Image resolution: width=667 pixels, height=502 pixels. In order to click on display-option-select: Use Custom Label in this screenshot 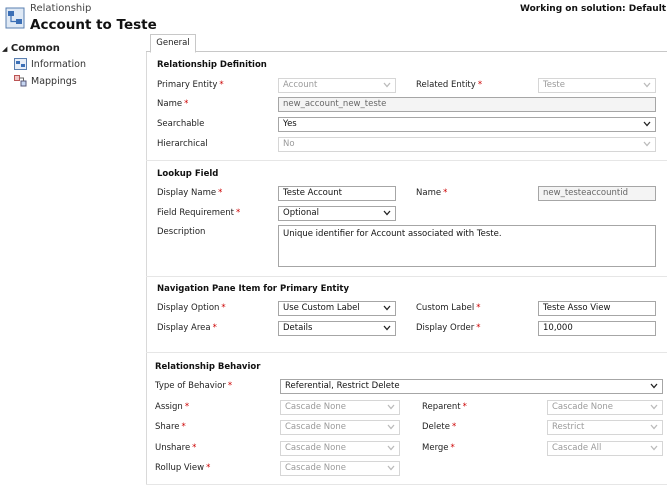, I will do `click(337, 308)`.